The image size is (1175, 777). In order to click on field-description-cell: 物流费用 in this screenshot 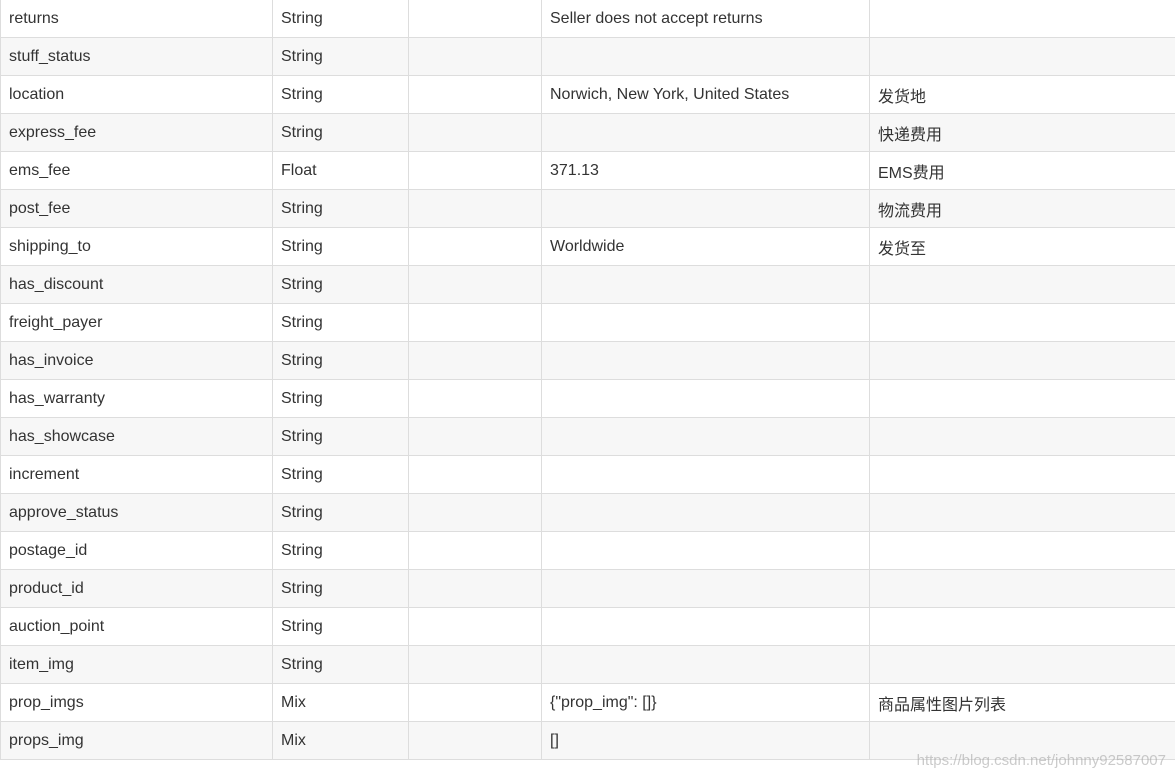, I will do `click(1022, 208)`.